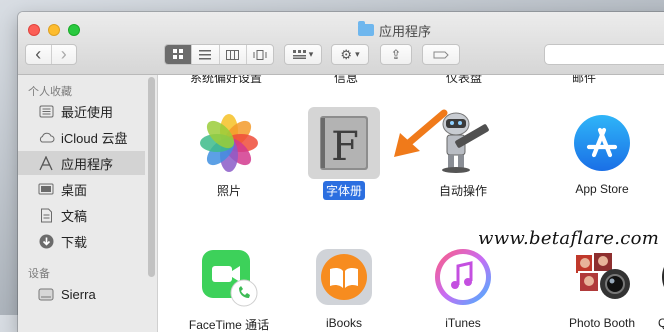  I want to click on sidebar-scrollbar, so click(151, 177).